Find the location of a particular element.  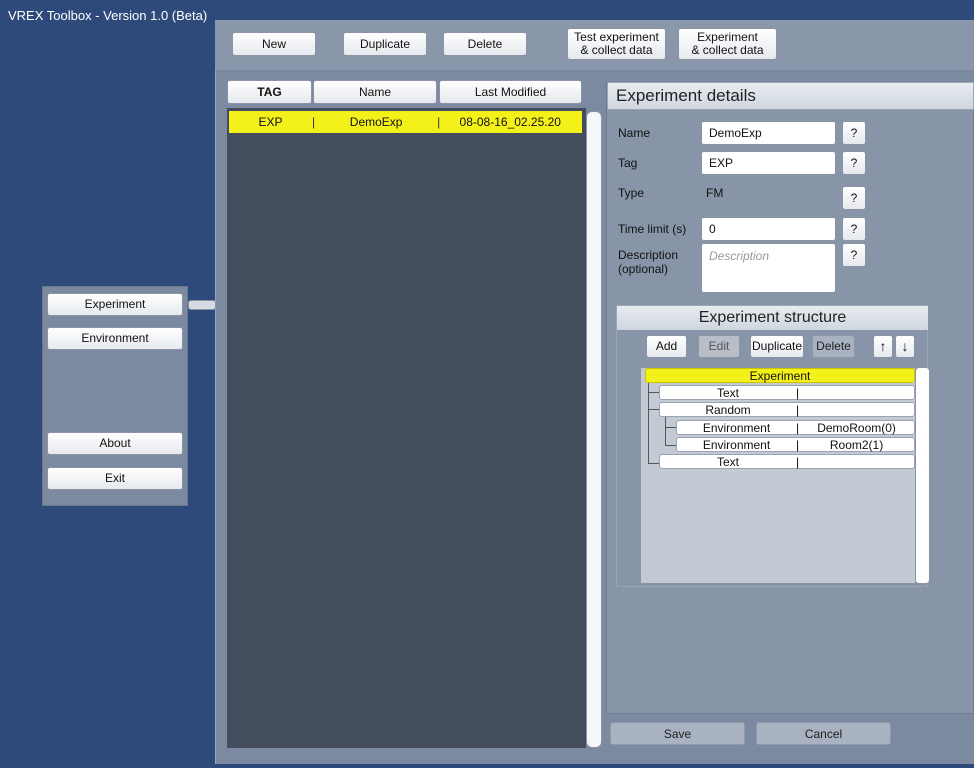

help-time-limit-button: ? is located at coordinates (854, 229).